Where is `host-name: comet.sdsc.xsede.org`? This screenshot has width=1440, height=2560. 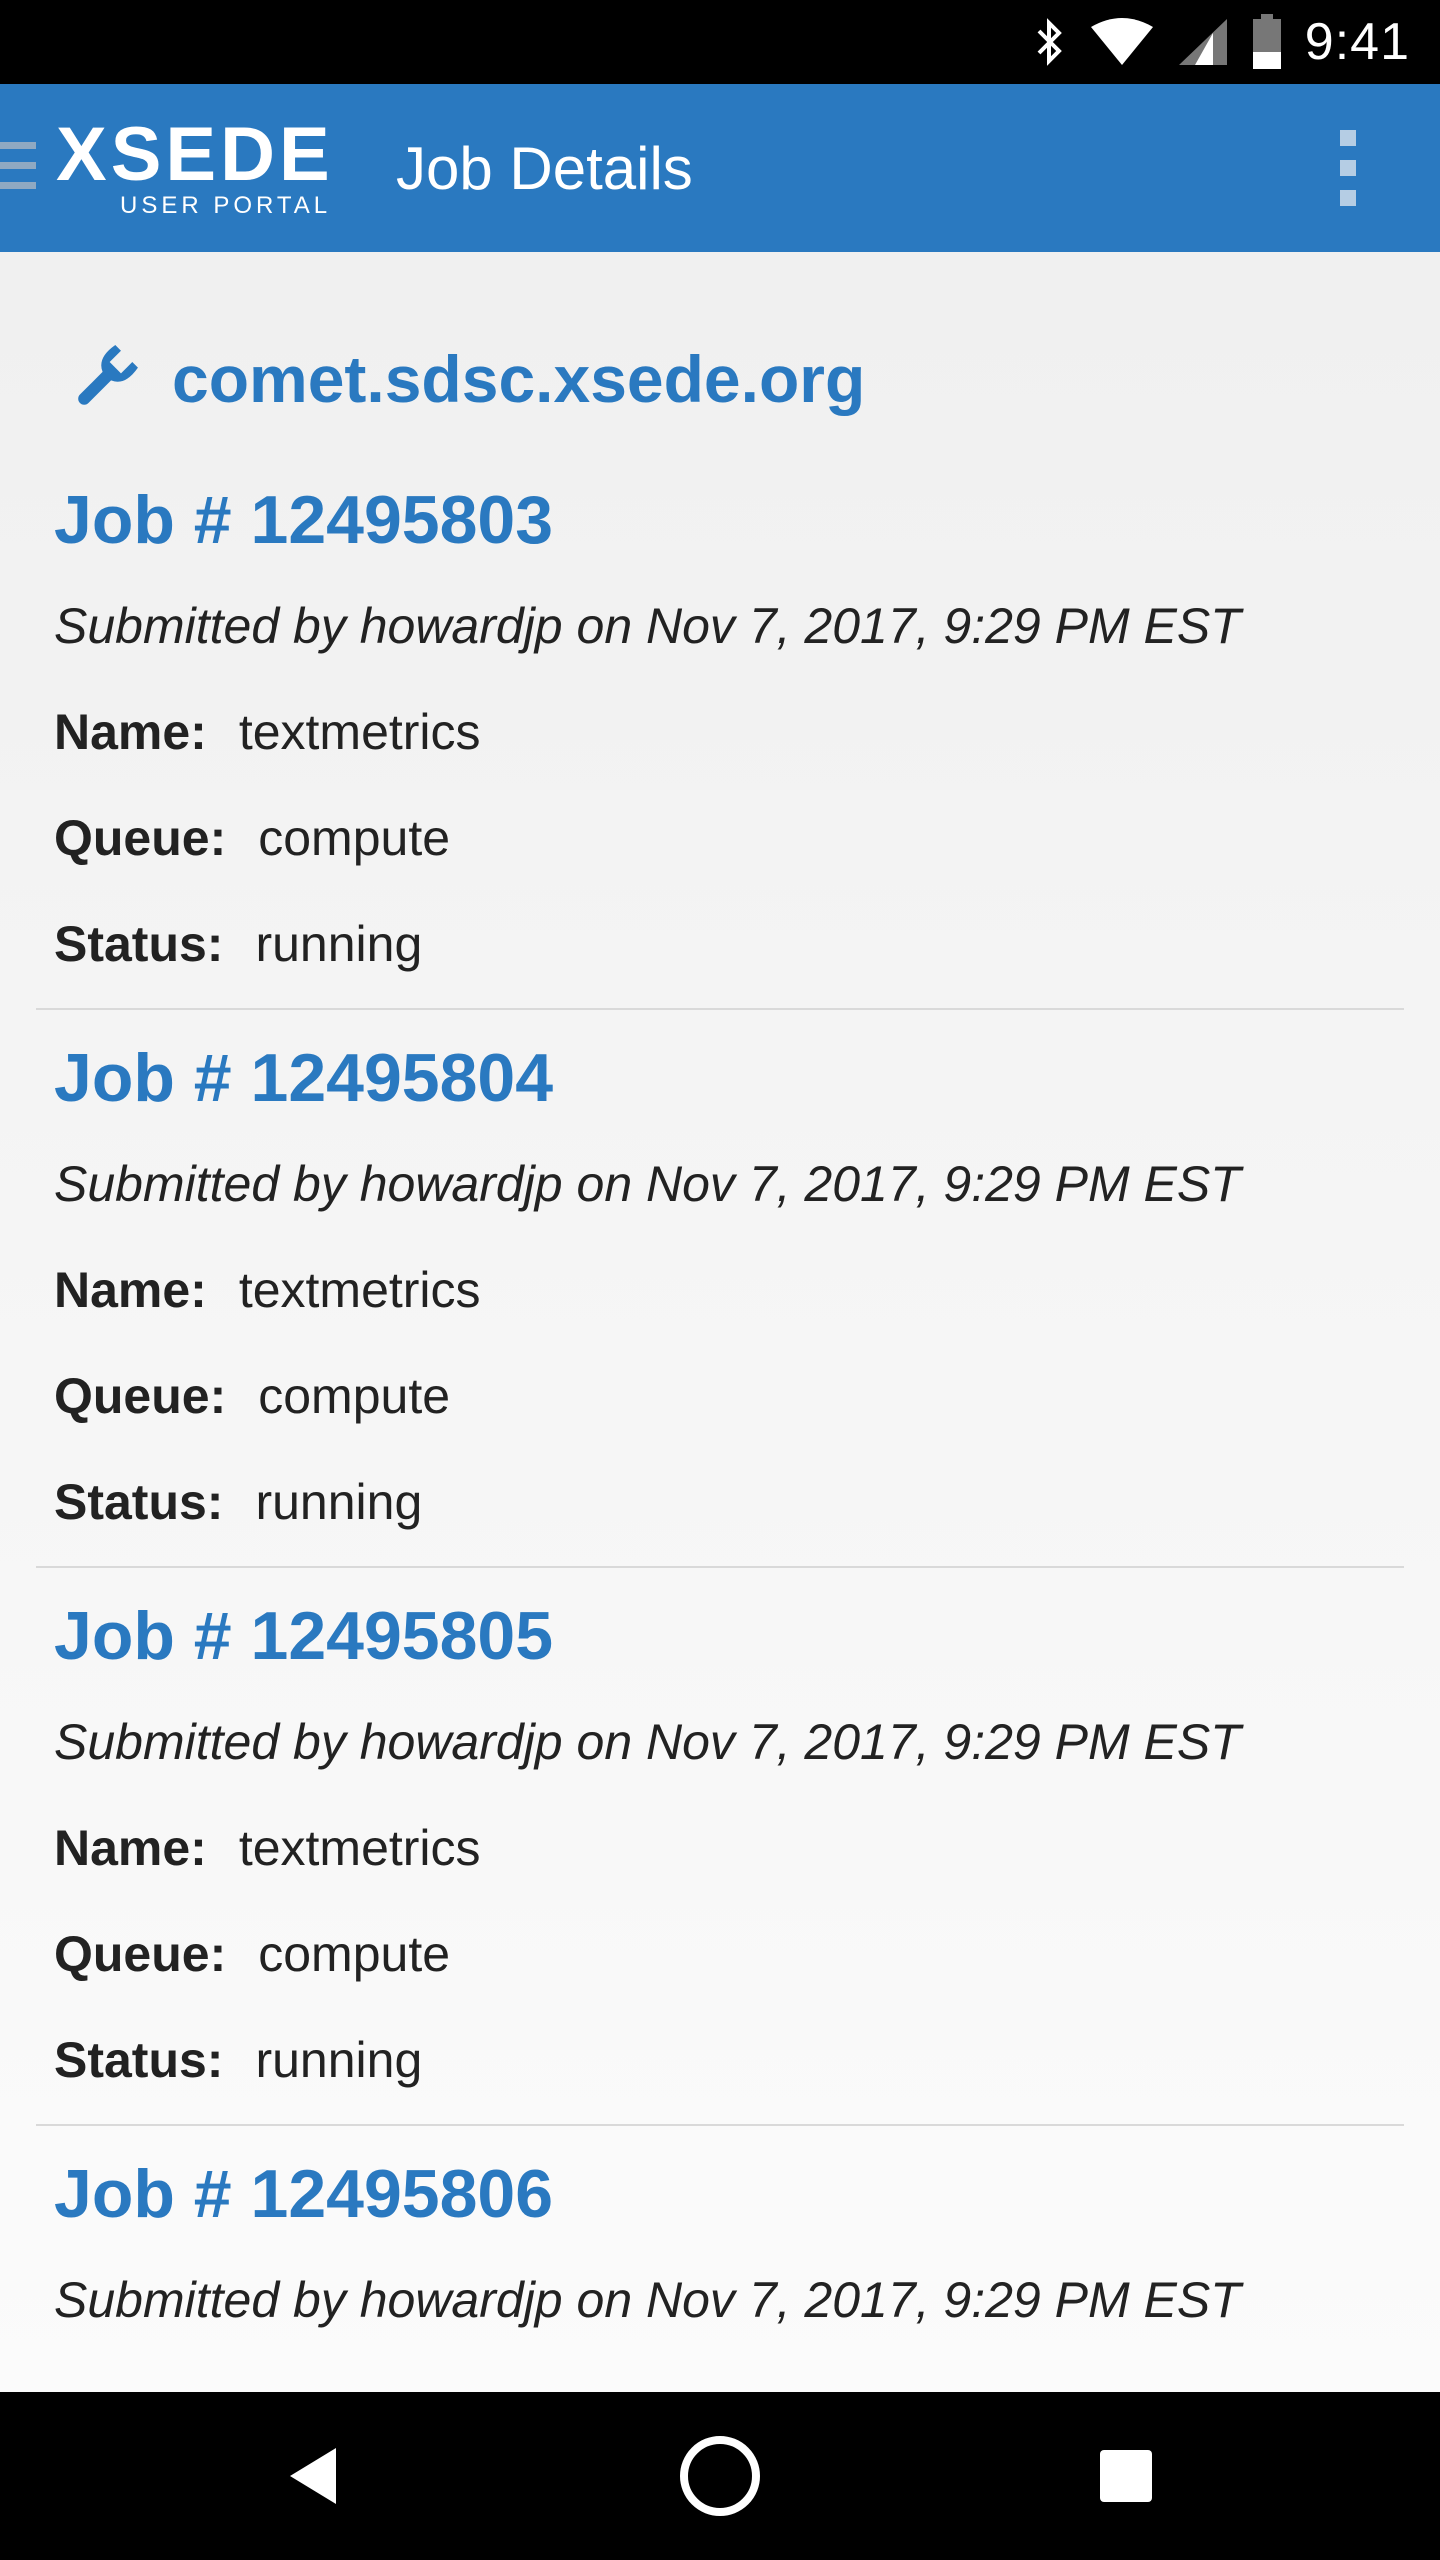
host-name: comet.sdsc.xsede.org is located at coordinates (519, 379).